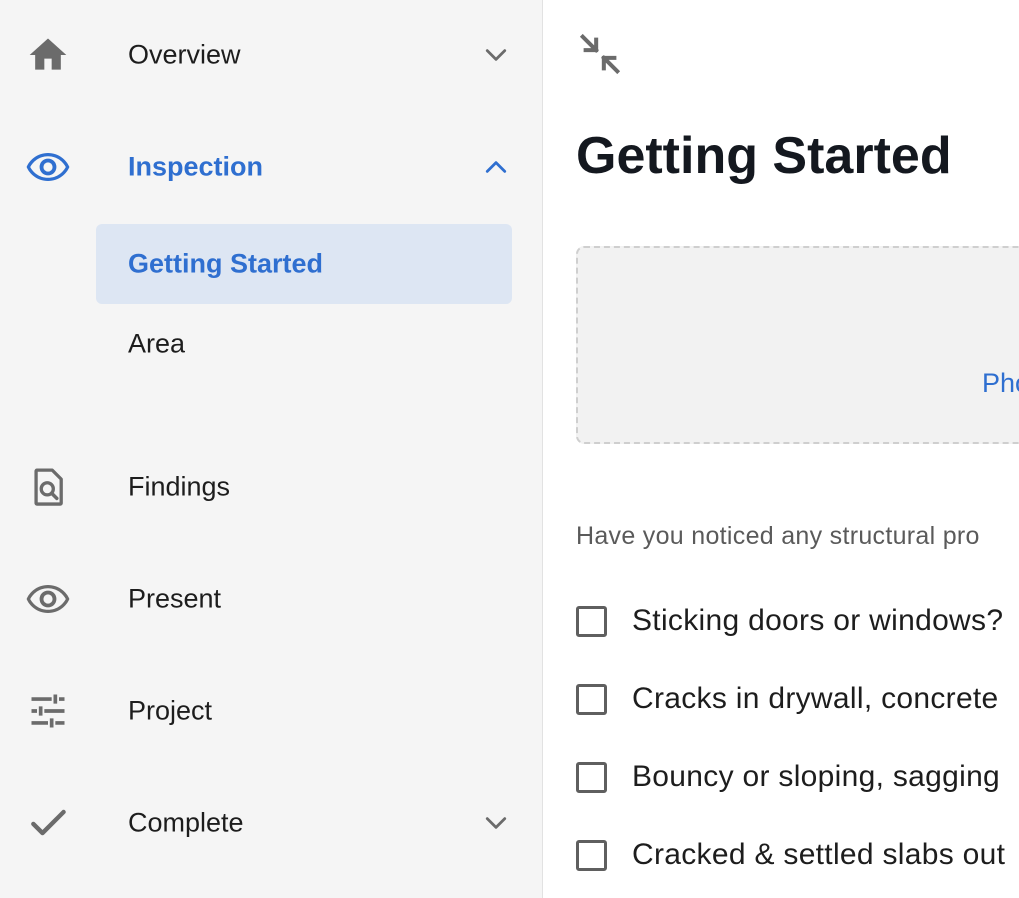 The width and height of the screenshot is (1019, 898). I want to click on tune-sliders-icon, so click(48, 711).